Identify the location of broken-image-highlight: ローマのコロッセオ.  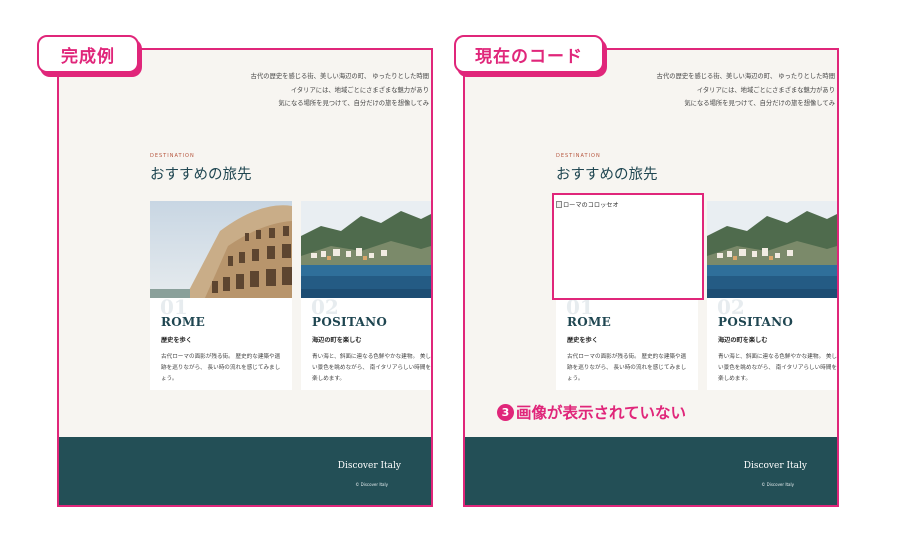
(628, 246).